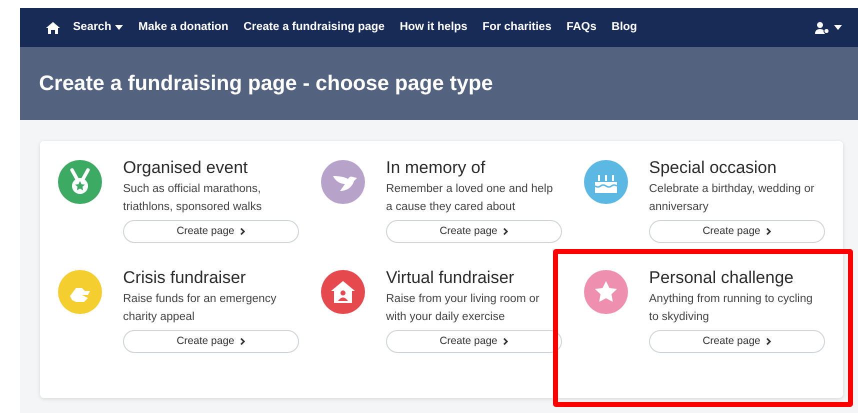  Describe the element at coordinates (606, 184) in the screenshot. I see `cake-icon` at that location.